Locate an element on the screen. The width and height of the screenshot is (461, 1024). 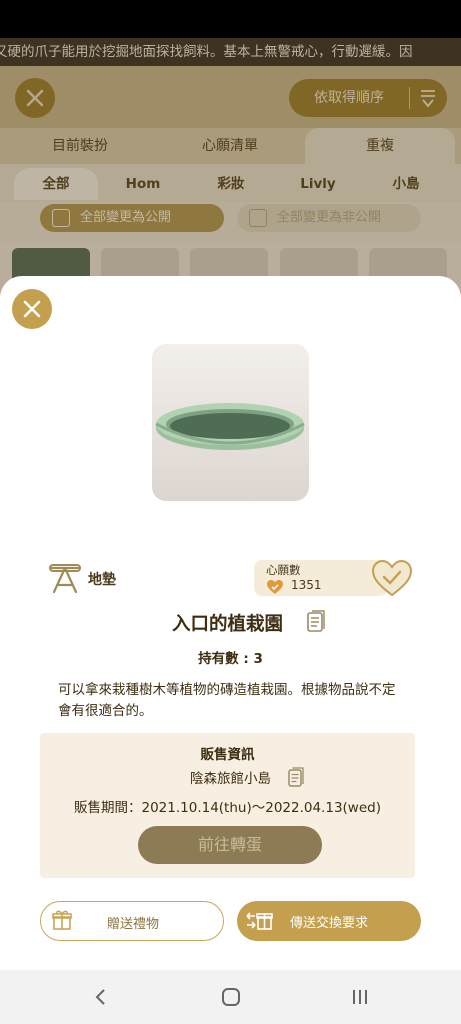
rug-stand-icon is located at coordinates (65, 579).